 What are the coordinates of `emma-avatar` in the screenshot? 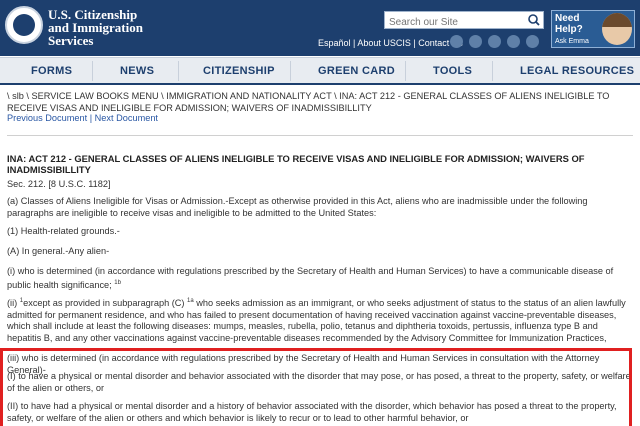 It's located at (617, 29).